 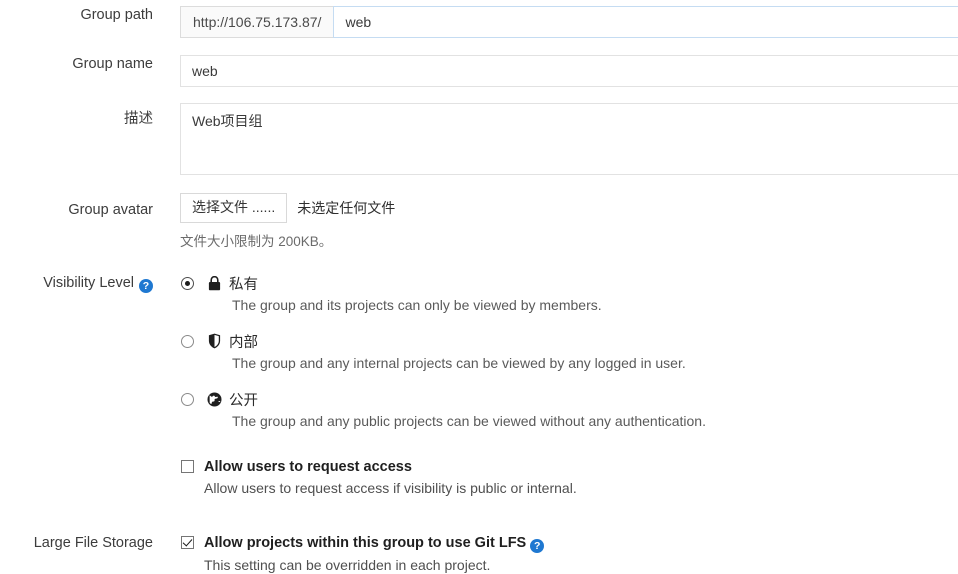 What do you see at coordinates (257, 22) in the screenshot?
I see `group-path-prefix-addon: http://106.75.173.87/` at bounding box center [257, 22].